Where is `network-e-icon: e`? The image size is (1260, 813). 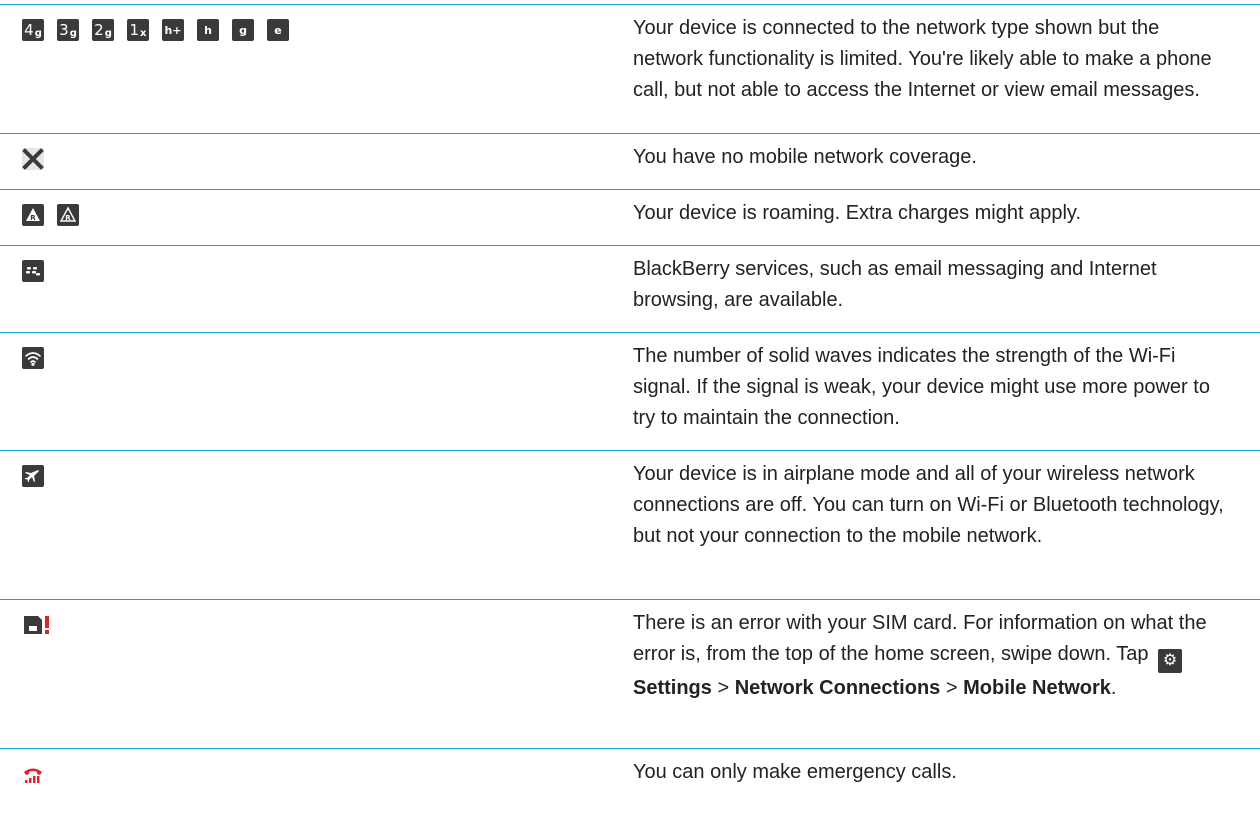
network-e-icon: e is located at coordinates (278, 30).